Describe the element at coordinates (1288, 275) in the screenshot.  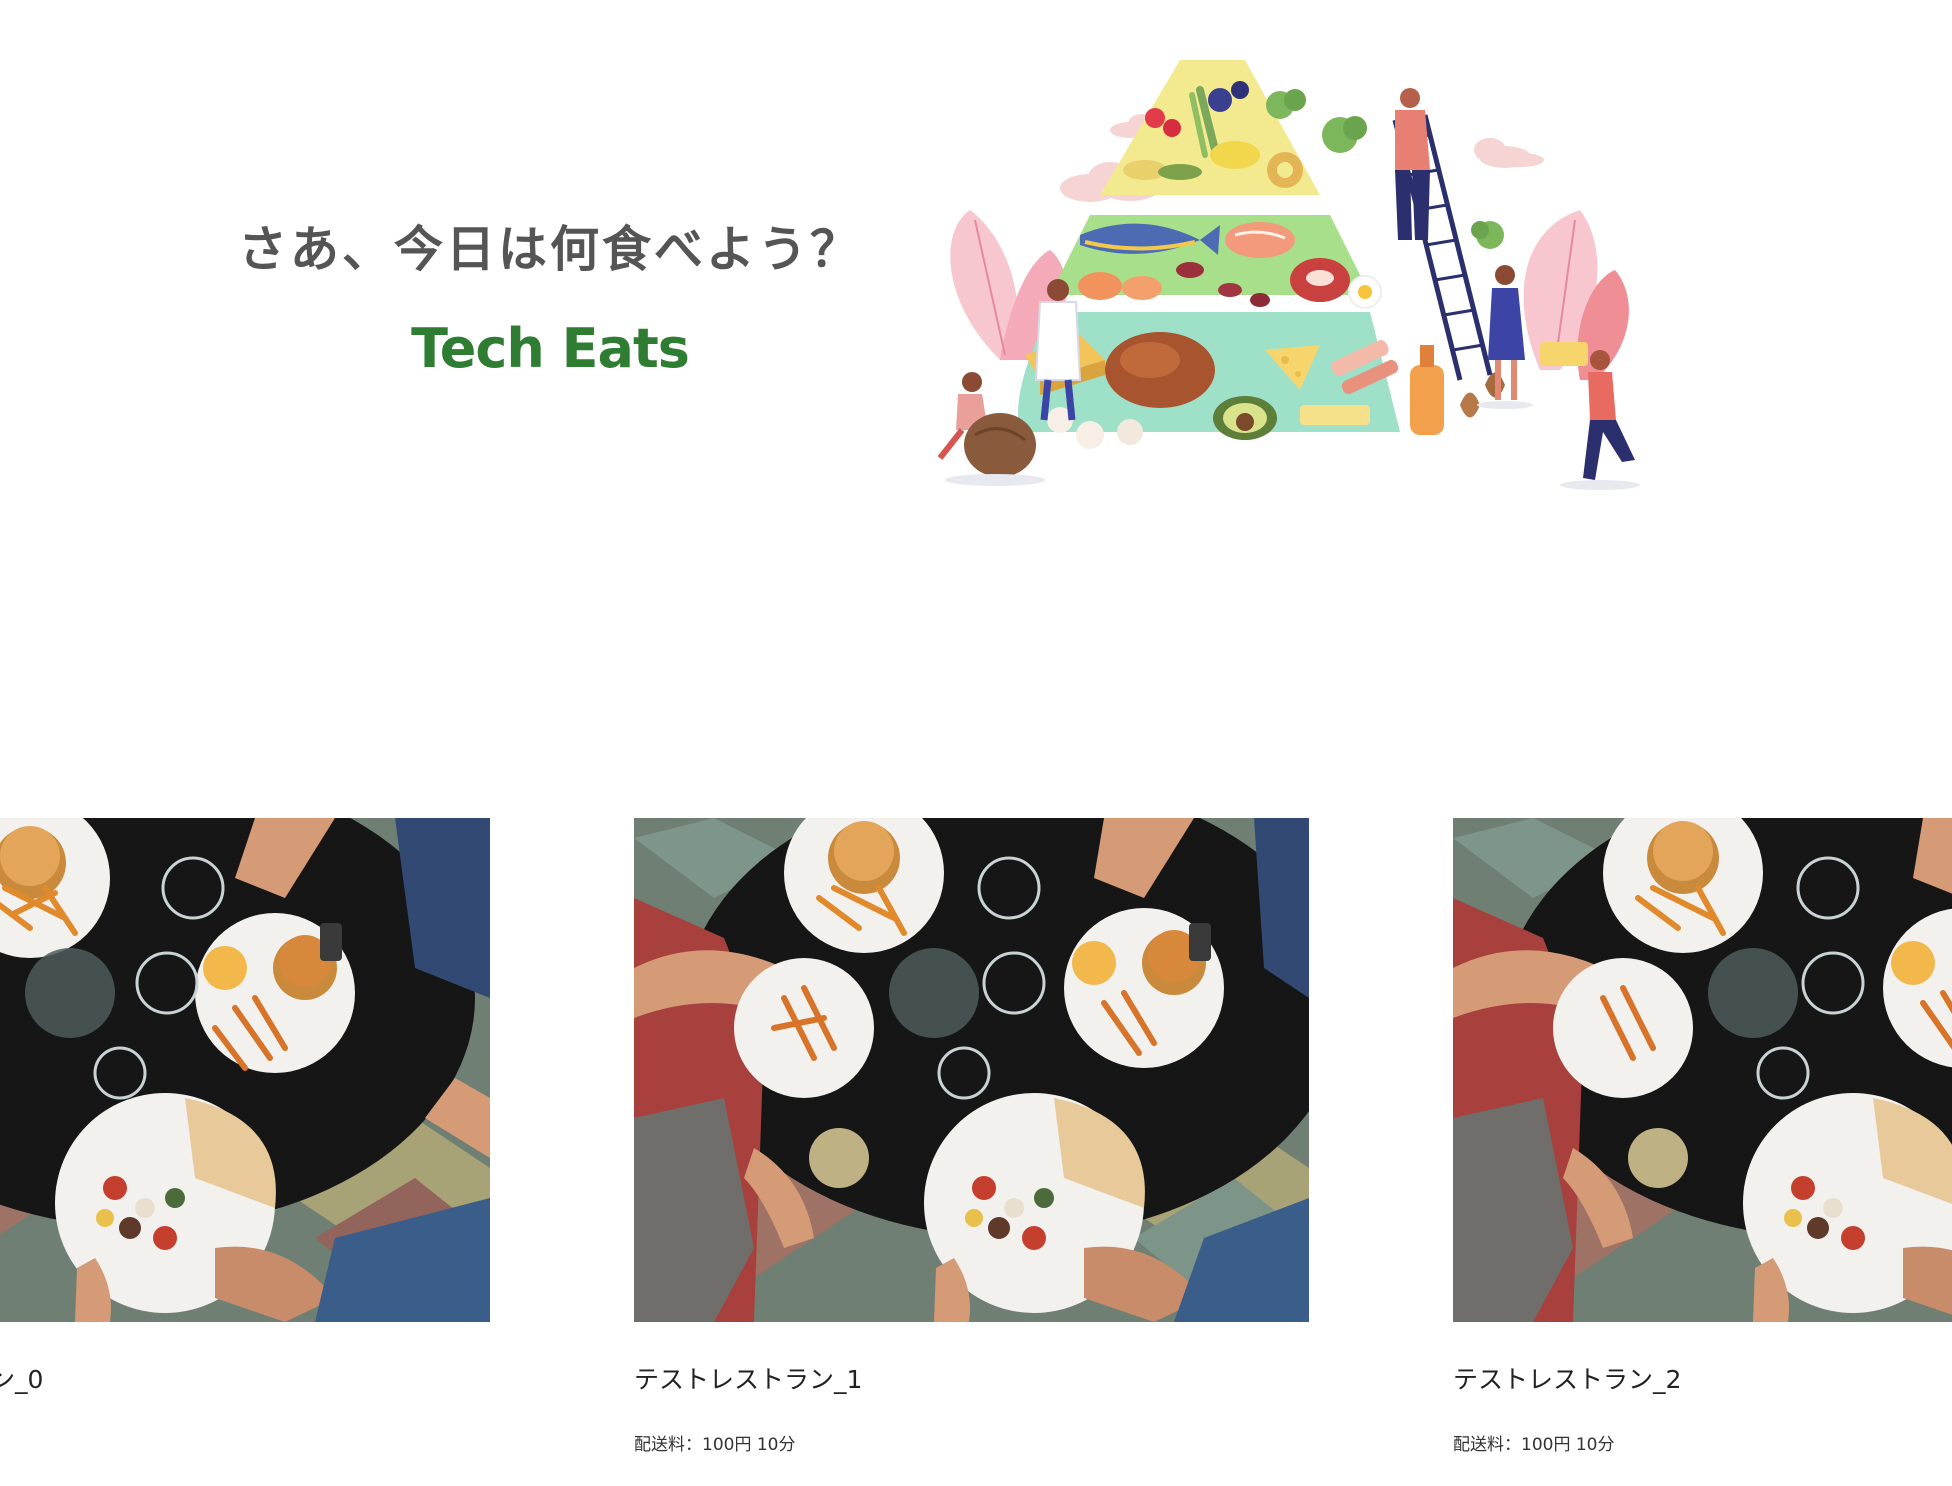
I see `food-pyramid-illustration` at that location.